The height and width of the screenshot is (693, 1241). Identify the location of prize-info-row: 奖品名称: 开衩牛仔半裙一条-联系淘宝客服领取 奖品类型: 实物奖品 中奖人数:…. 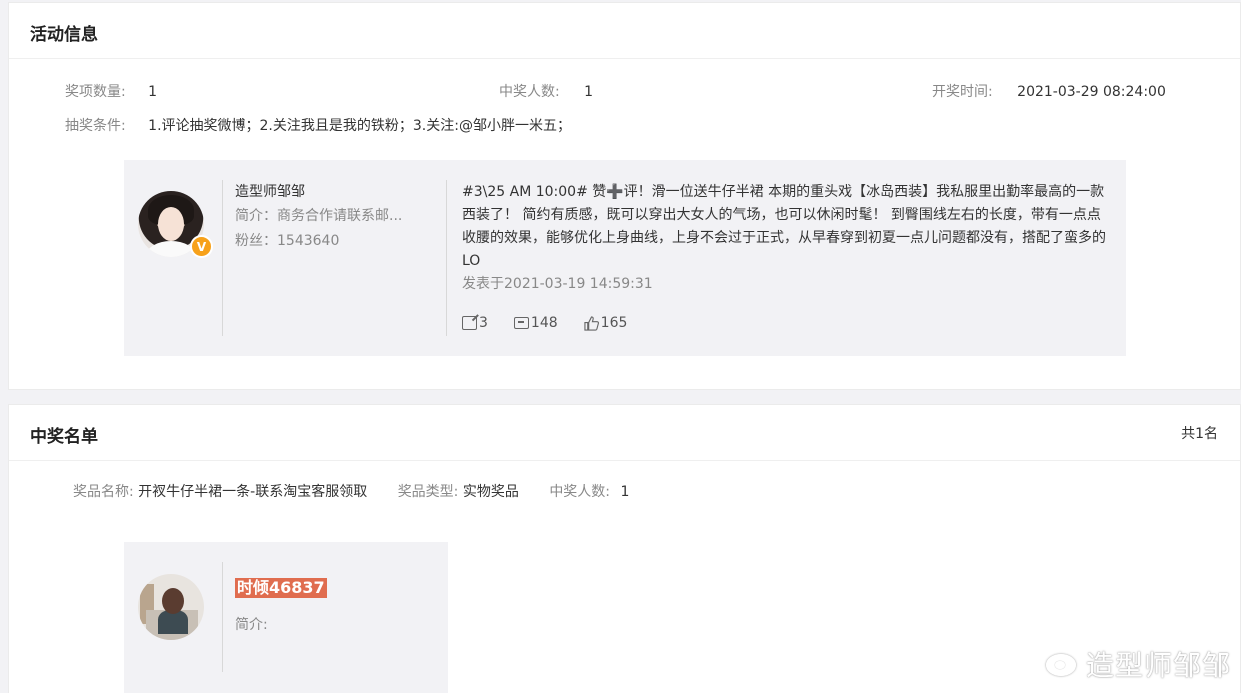
(351, 491).